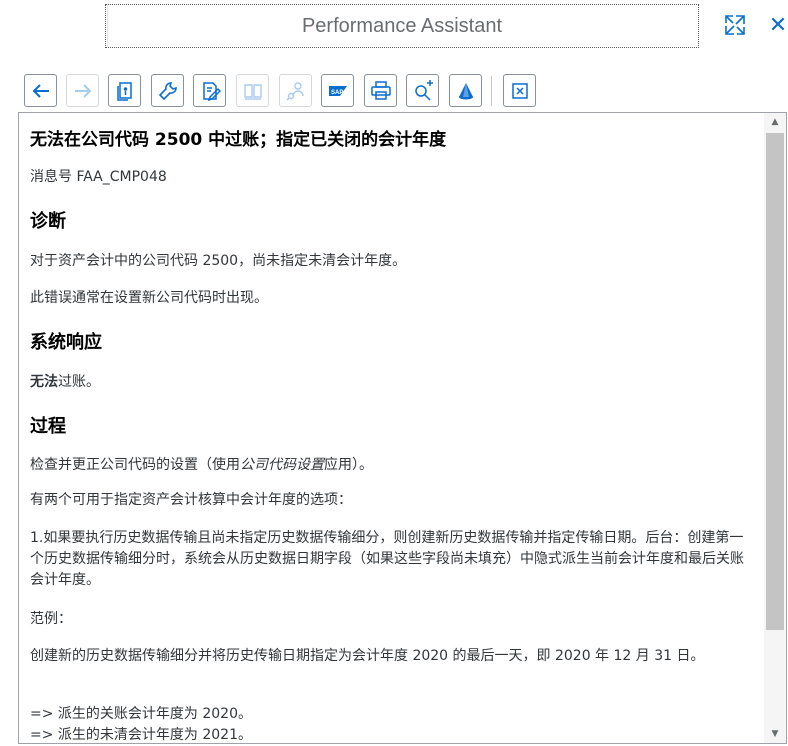  Describe the element at coordinates (491, 91) in the screenshot. I see `toolbar-separator` at that location.